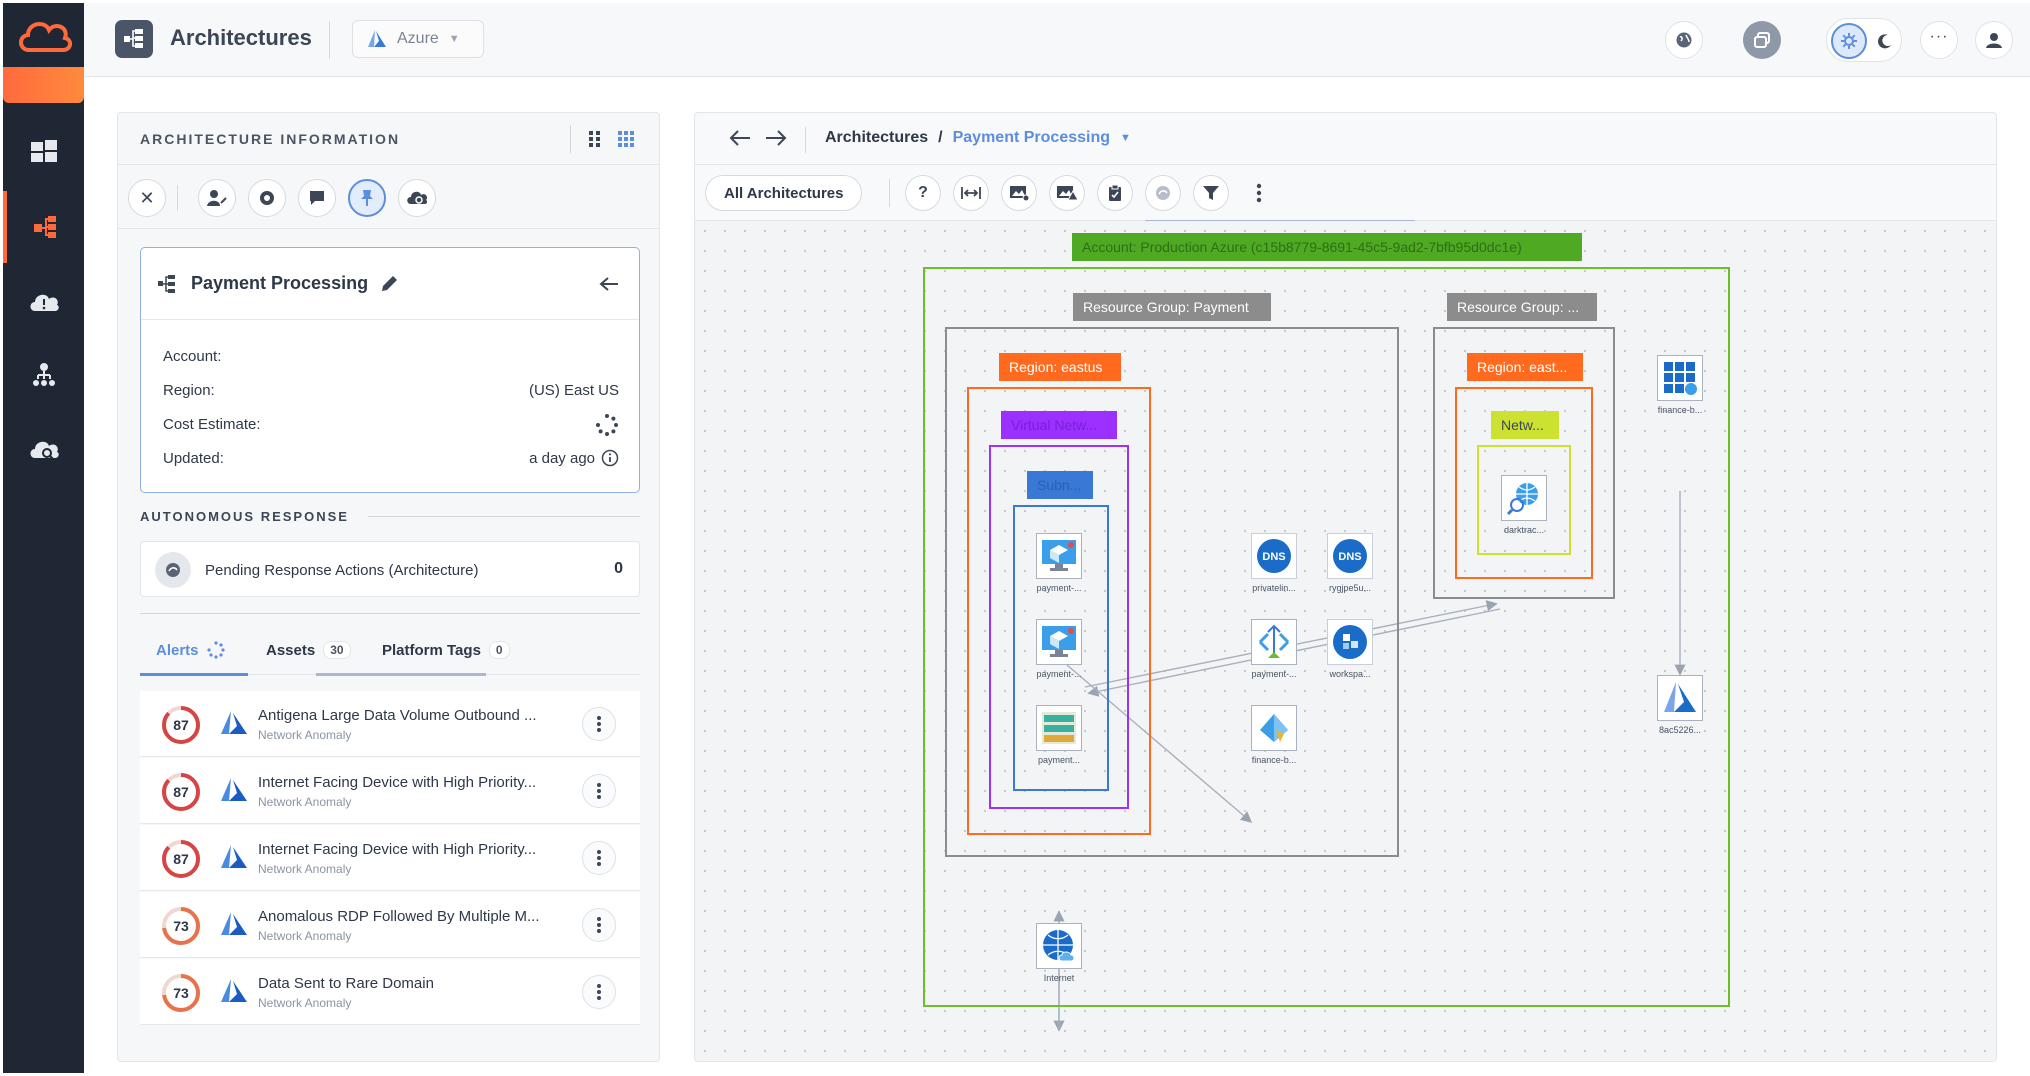  What do you see at coordinates (177, 198) in the screenshot?
I see `toolbar-separator` at bounding box center [177, 198].